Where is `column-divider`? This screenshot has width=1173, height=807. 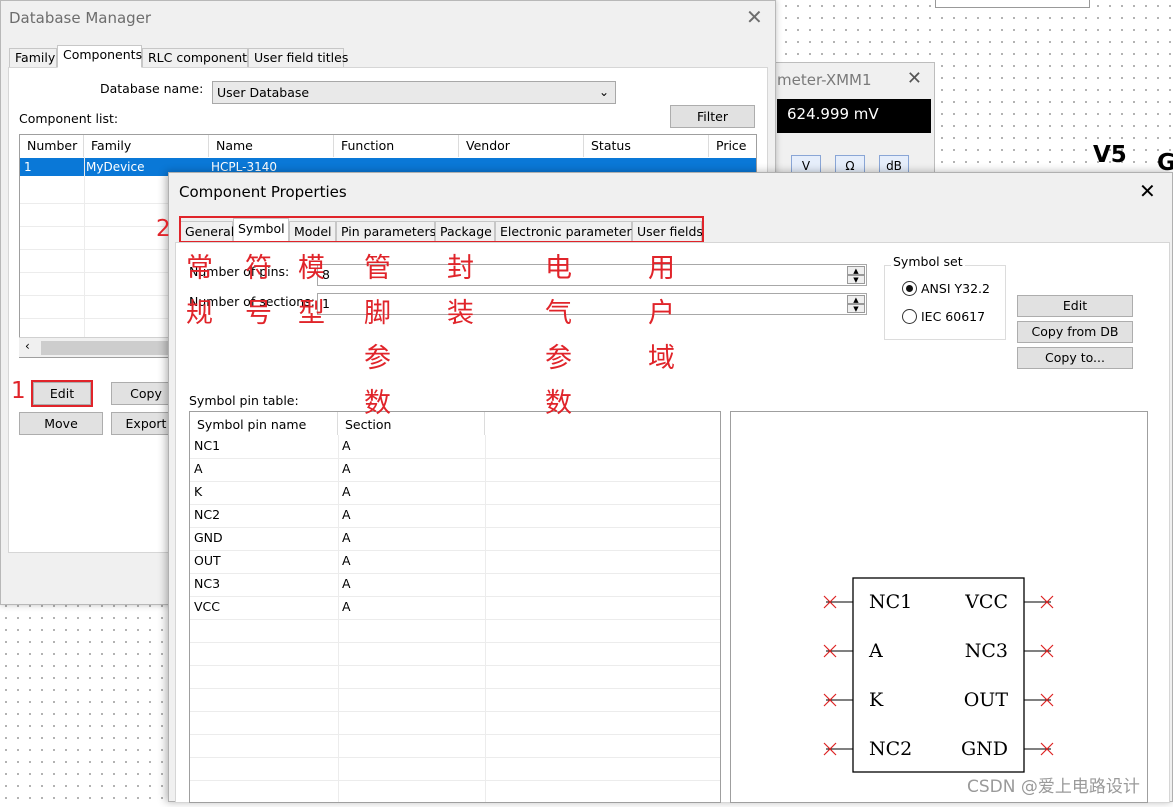
column-divider is located at coordinates (84, 257).